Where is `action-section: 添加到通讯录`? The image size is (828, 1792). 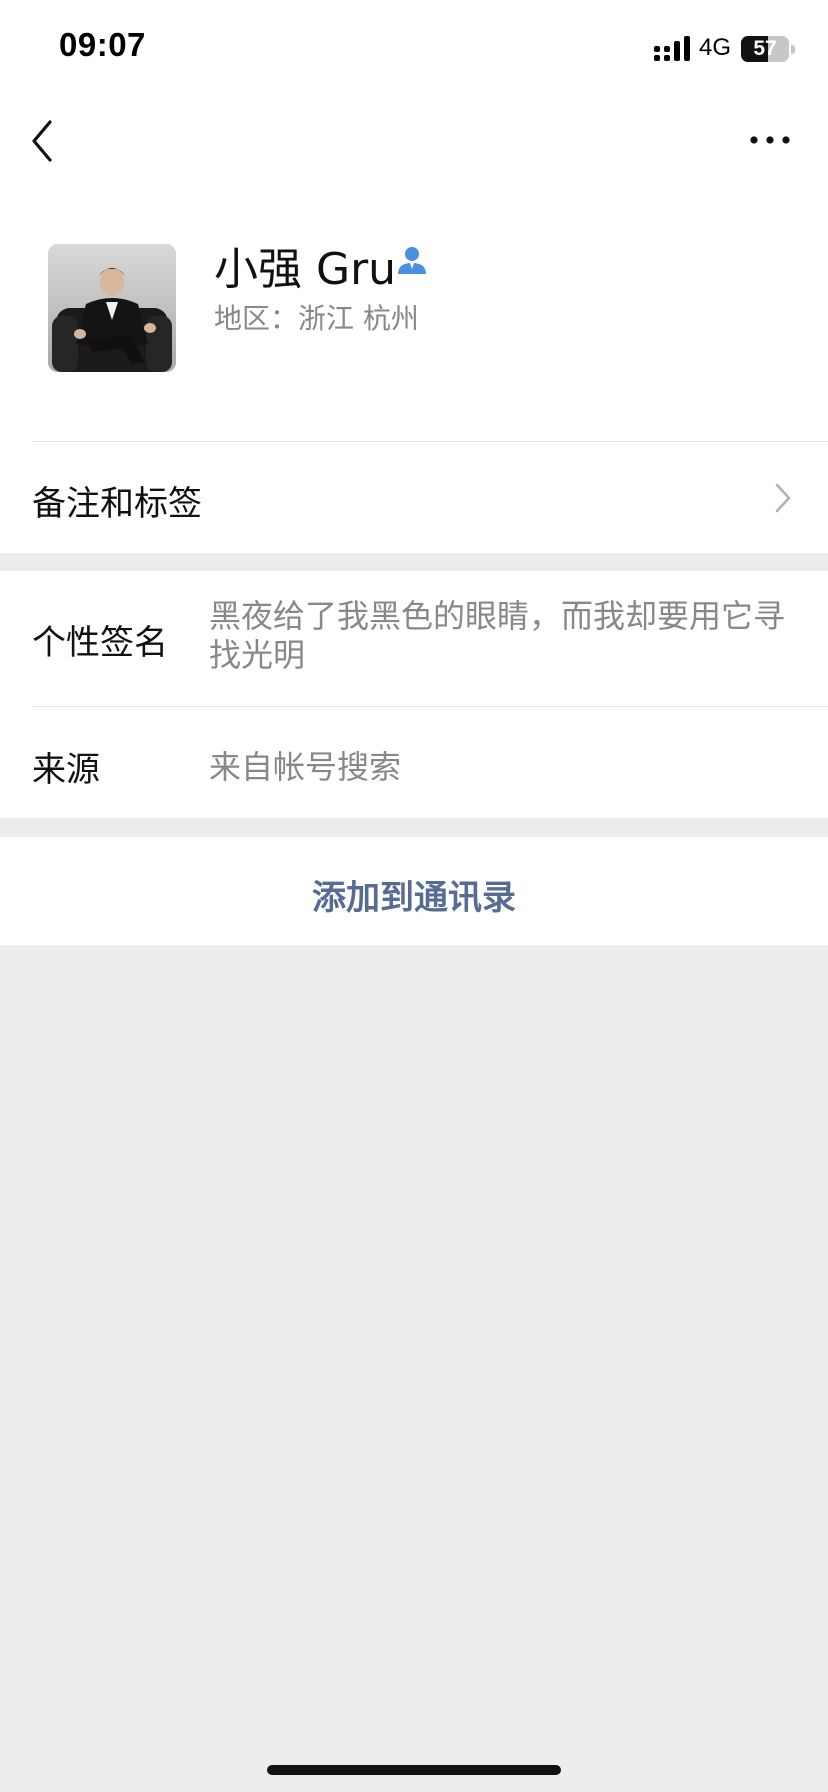
action-section: 添加到通讯录 is located at coordinates (414, 892).